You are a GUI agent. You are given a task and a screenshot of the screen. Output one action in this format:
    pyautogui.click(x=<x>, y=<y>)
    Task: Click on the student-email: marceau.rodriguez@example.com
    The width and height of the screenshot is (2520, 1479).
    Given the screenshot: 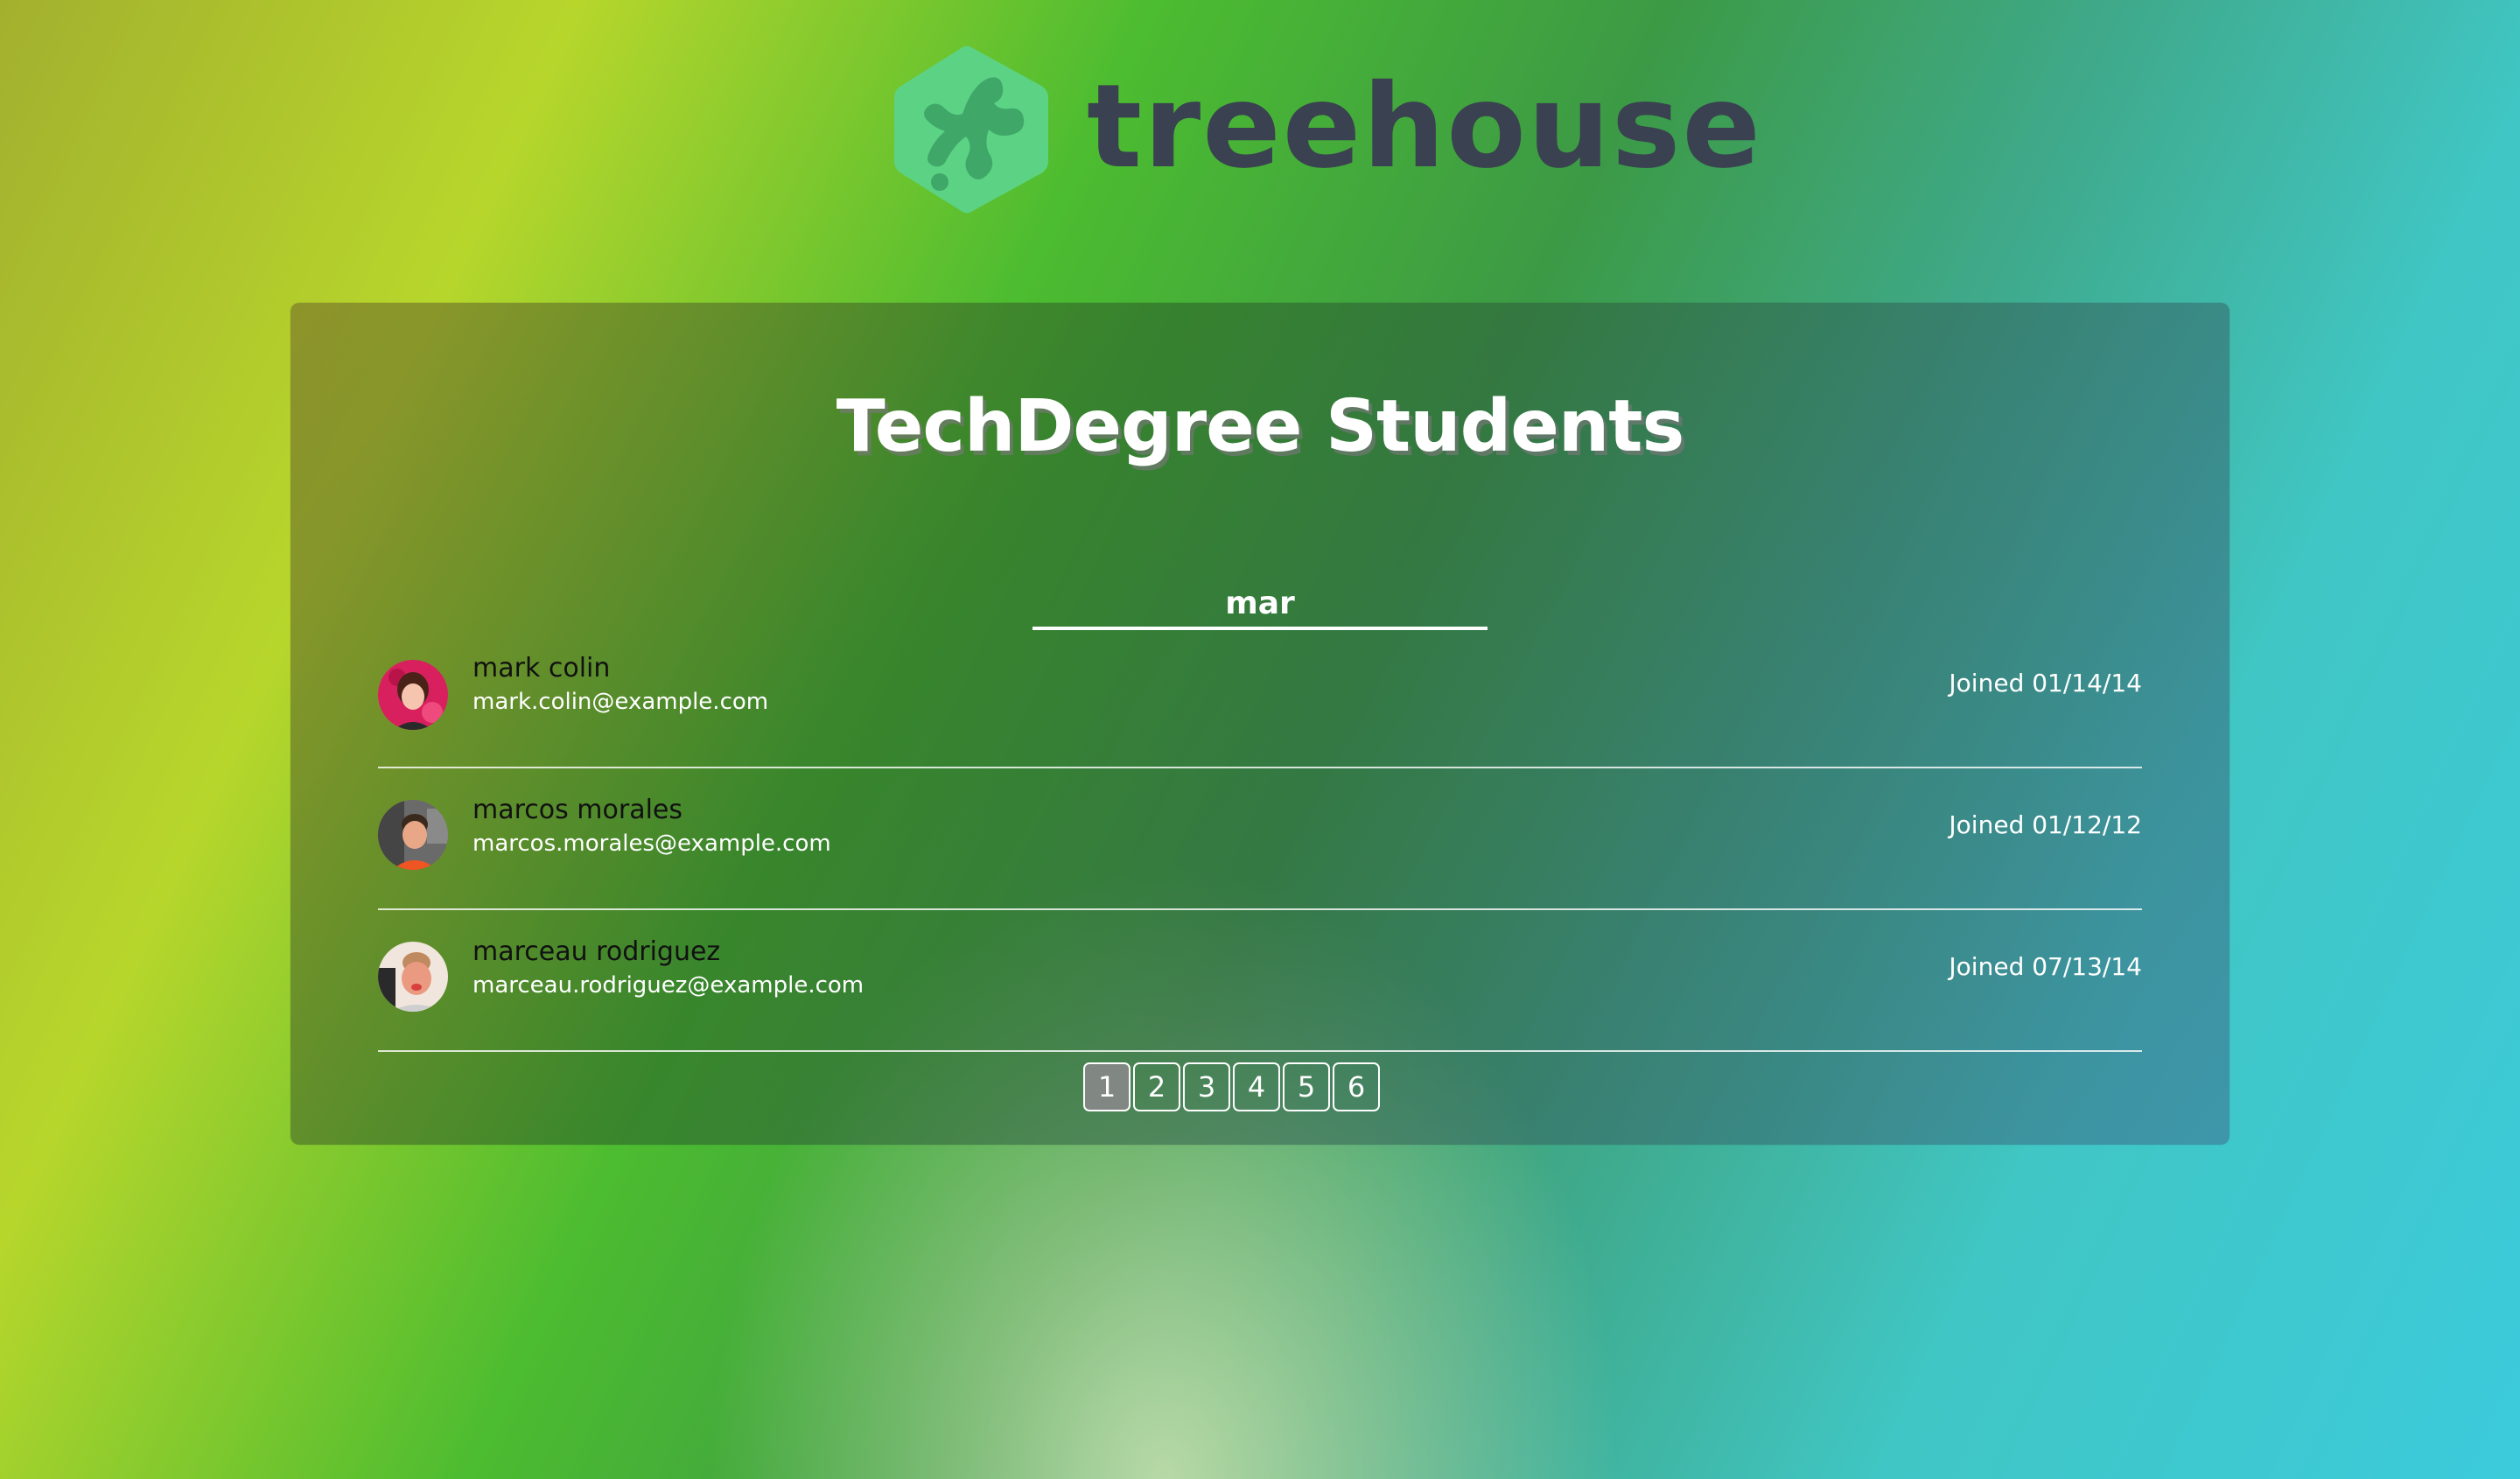 What is the action you would take?
    pyautogui.click(x=668, y=985)
    